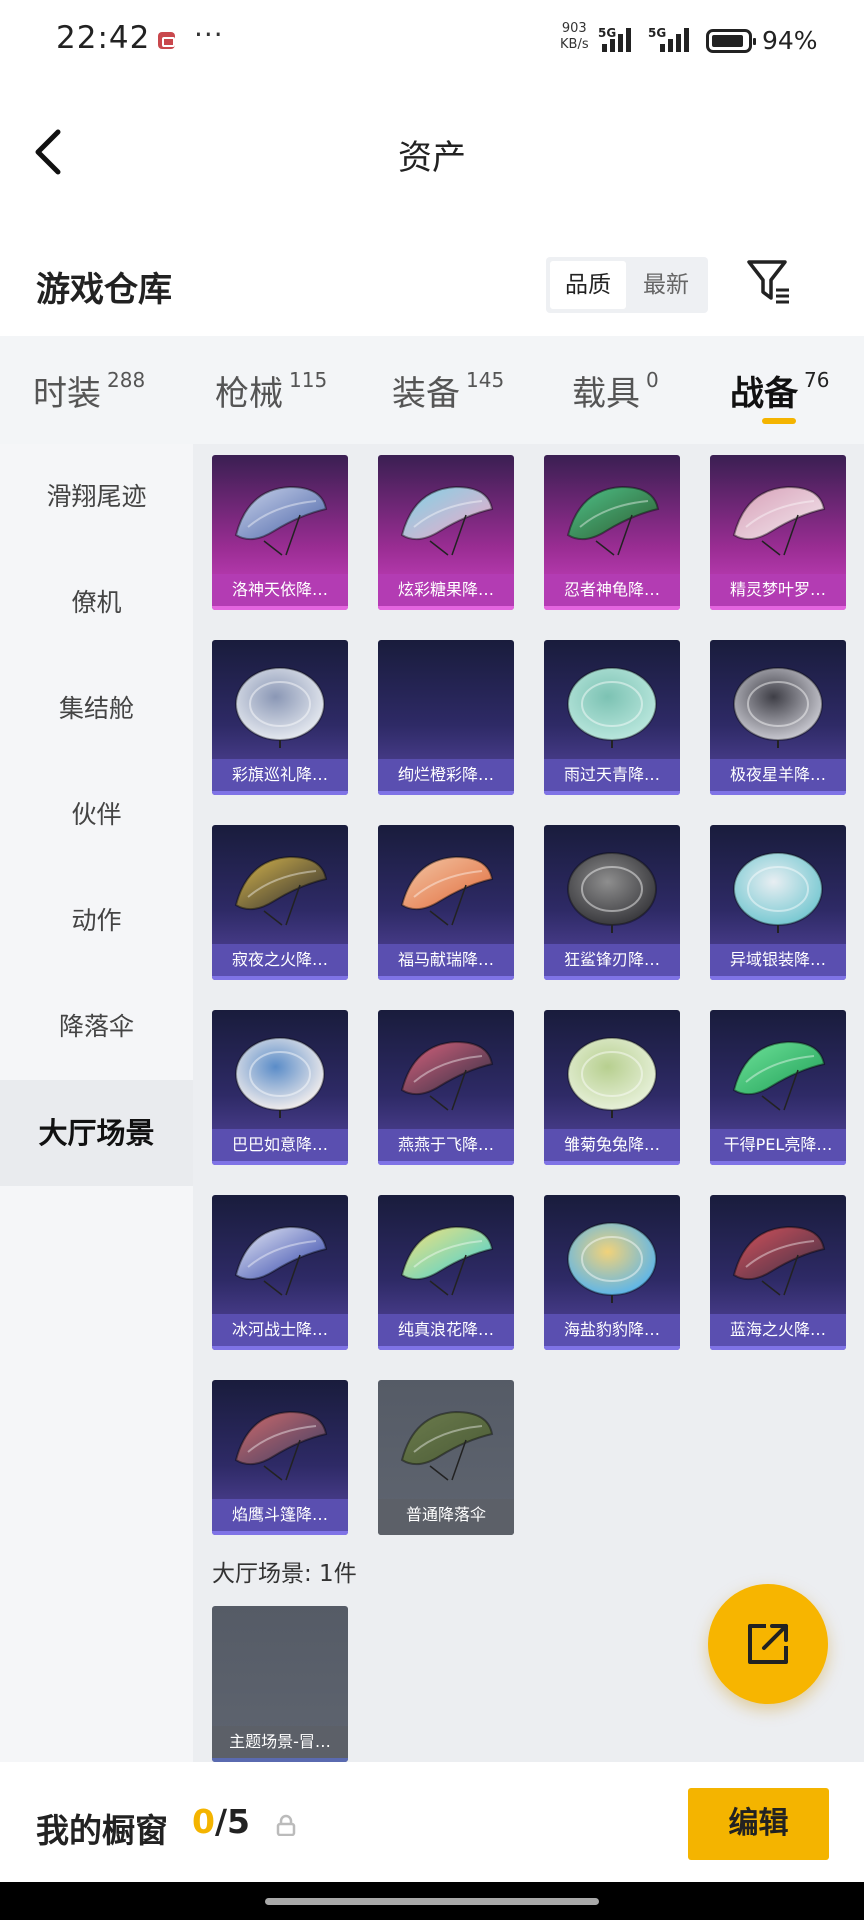 Image resolution: width=864 pixels, height=1920 pixels. I want to click on tab-weapons: 枪械 115, so click(271, 390).